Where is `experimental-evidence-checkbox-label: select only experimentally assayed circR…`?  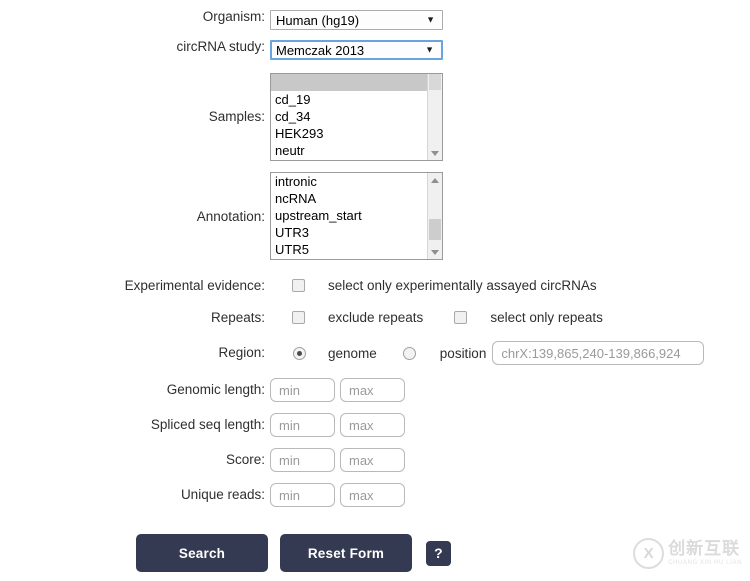 experimental-evidence-checkbox-label: select only experimentally assayed circR… is located at coordinates (462, 285).